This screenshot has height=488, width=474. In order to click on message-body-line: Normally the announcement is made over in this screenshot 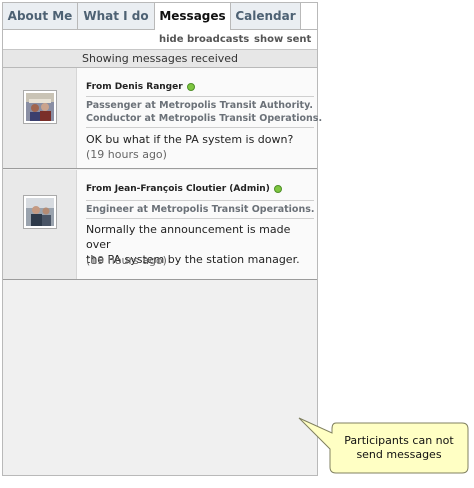, I will do `click(188, 237)`.